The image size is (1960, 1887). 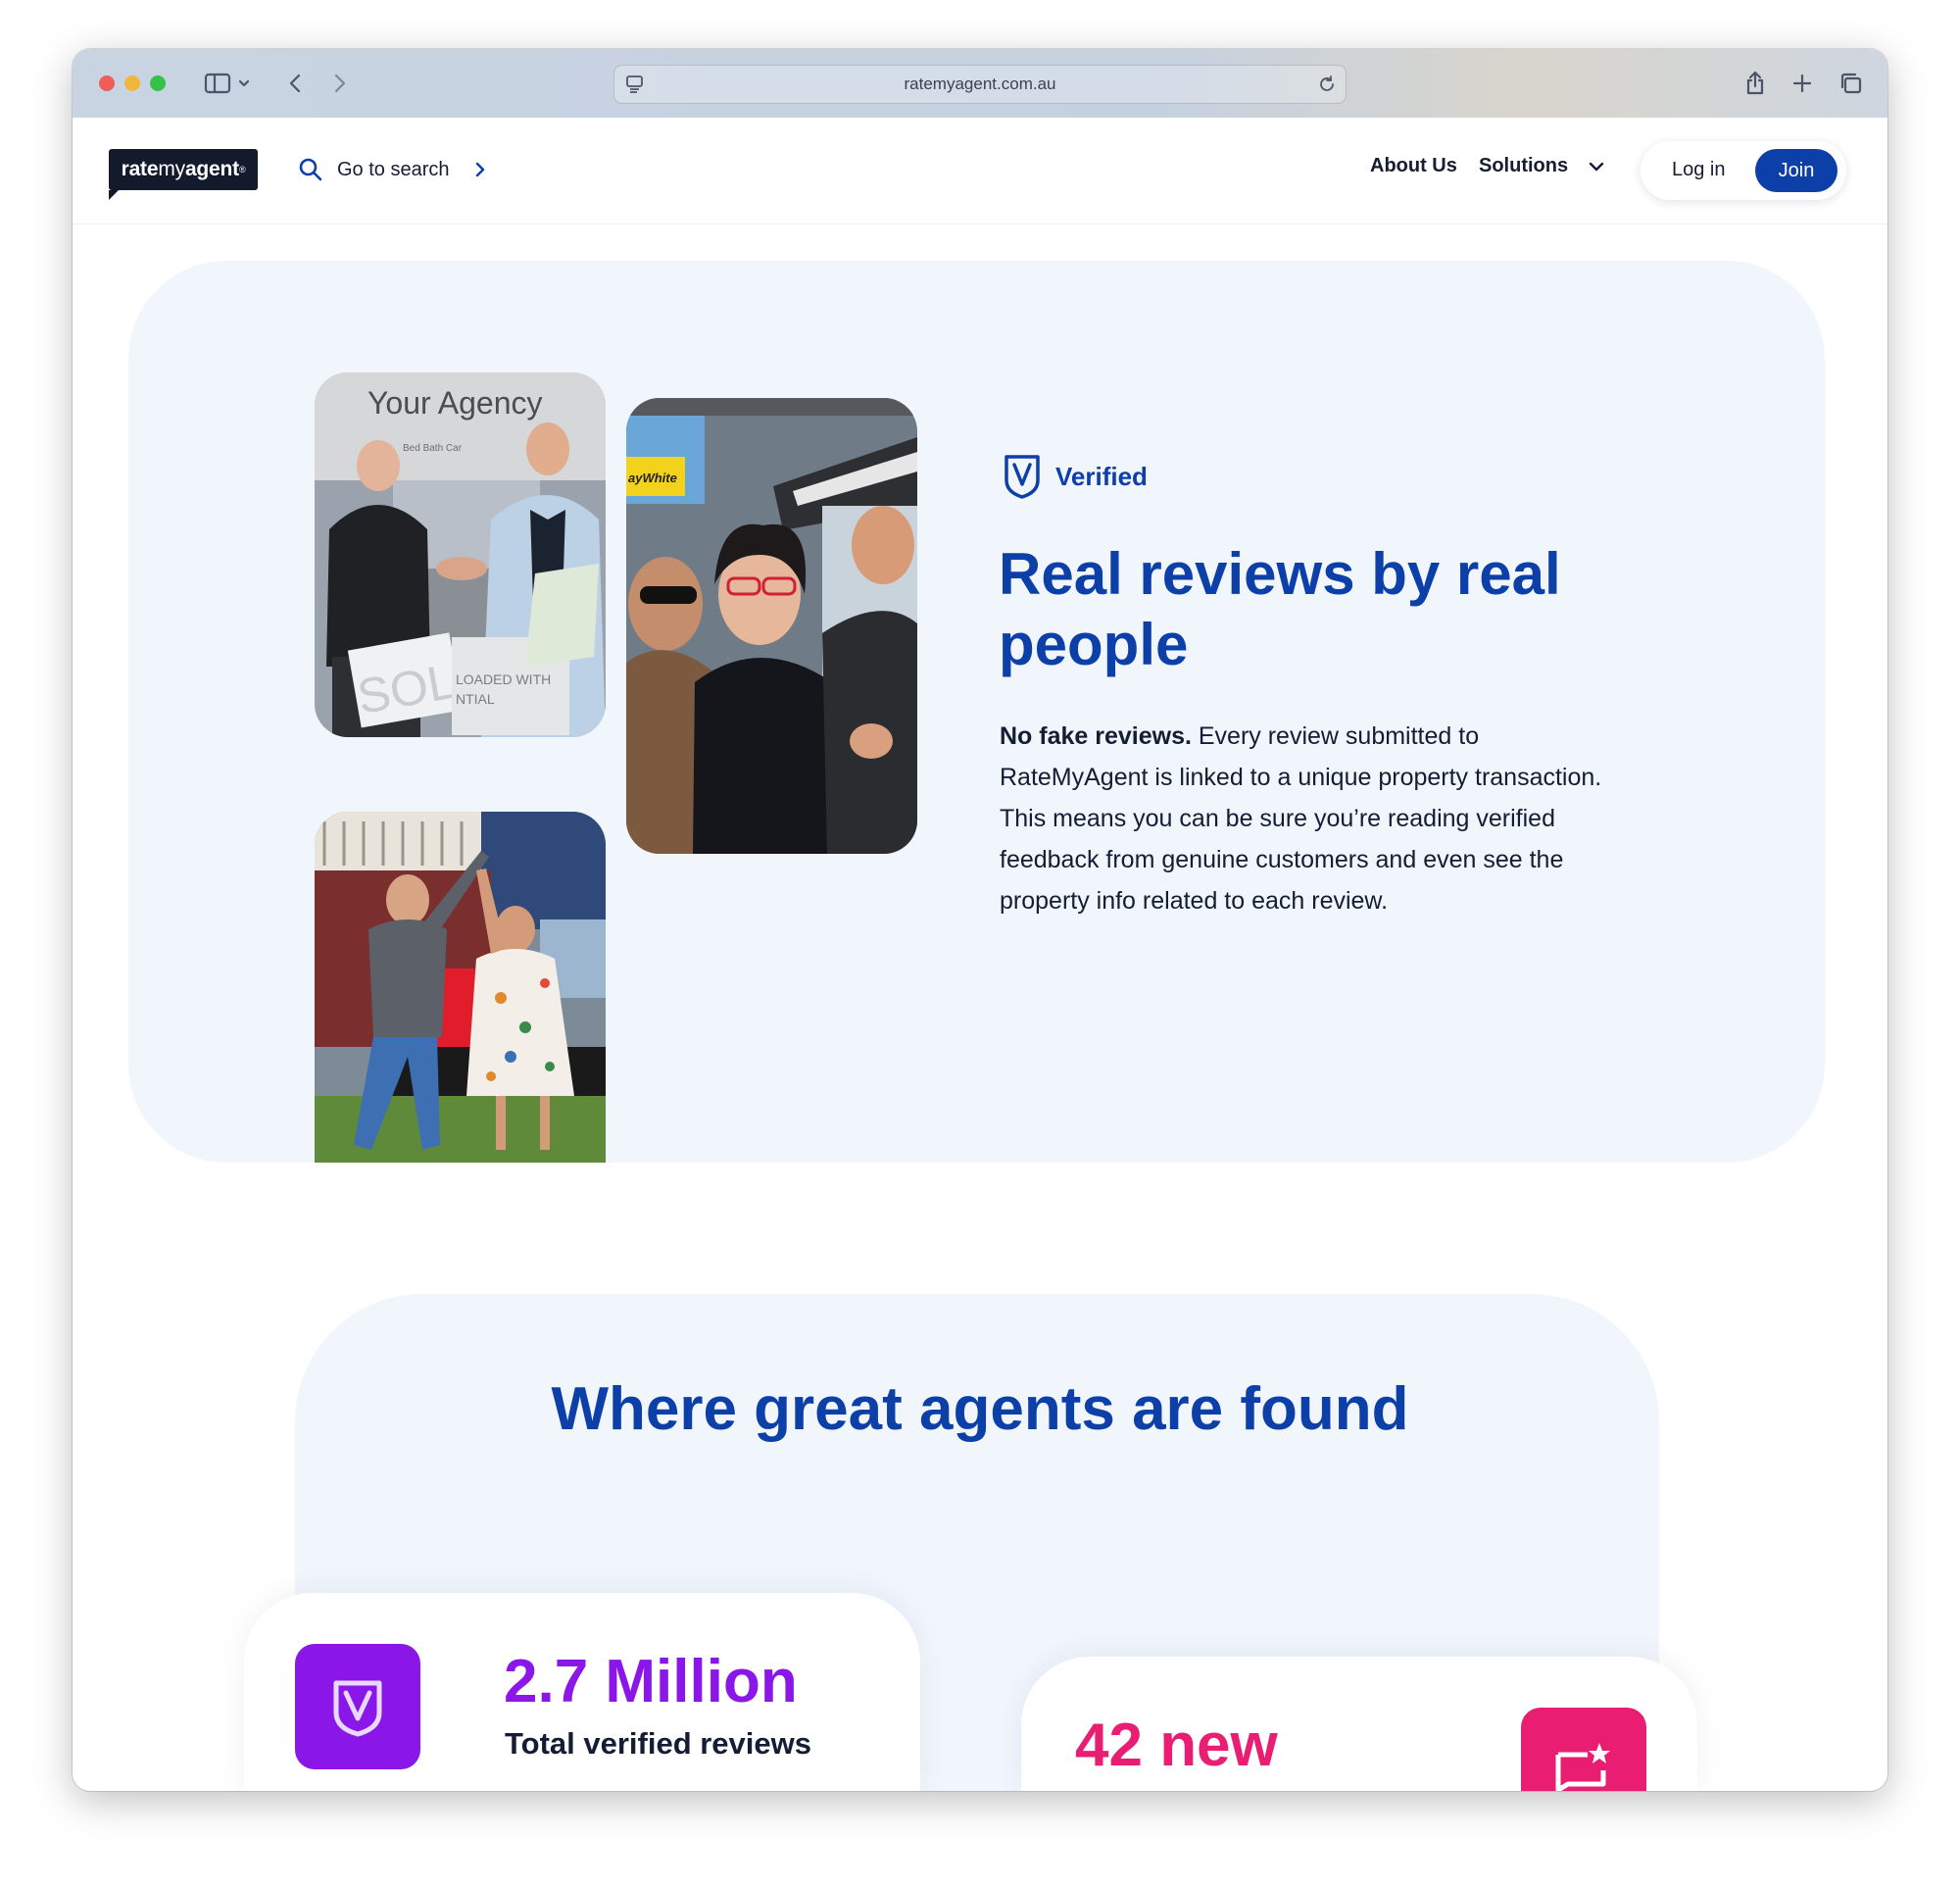 What do you see at coordinates (651, 1682) in the screenshot?
I see `stat-reviews-value: 2.7 Million` at bounding box center [651, 1682].